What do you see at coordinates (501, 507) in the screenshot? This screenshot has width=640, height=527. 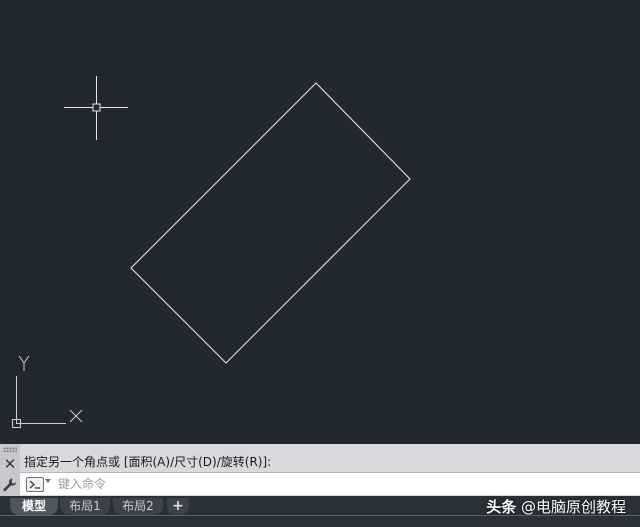 I see `watermark-brand: 头条` at bounding box center [501, 507].